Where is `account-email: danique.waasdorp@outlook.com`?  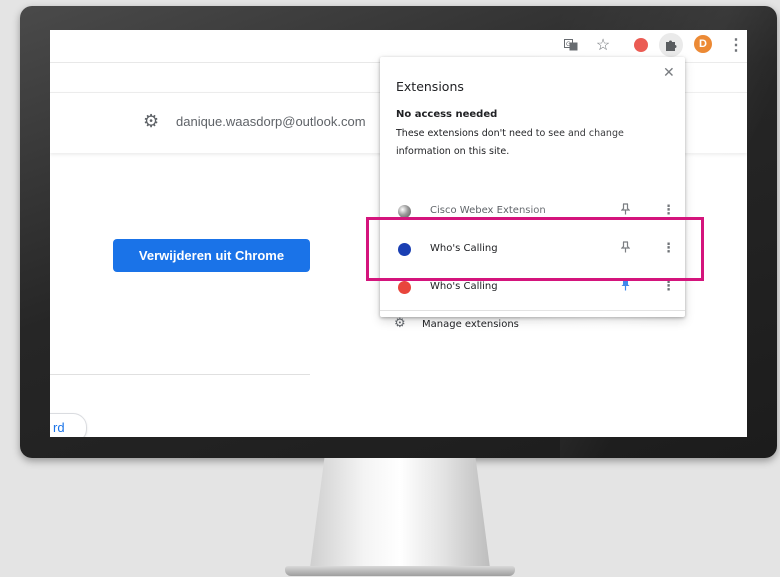
account-email: danique.waasdorp@outlook.com is located at coordinates (271, 121).